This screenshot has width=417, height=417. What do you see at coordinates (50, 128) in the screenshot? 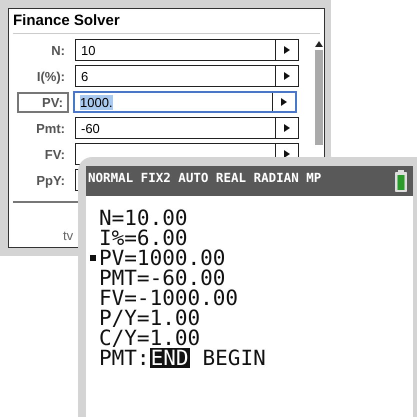
I see `field-label: Pmt:` at bounding box center [50, 128].